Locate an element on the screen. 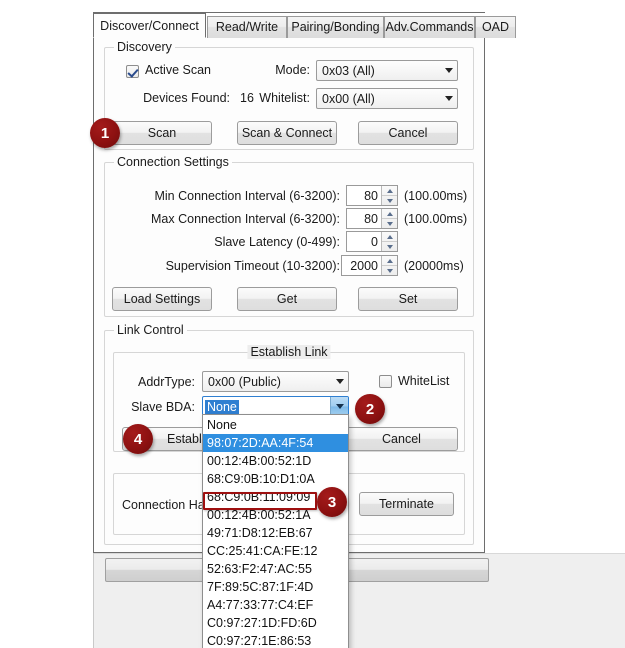 The image size is (625, 648). whitelist-combobox: 0x00 (All) is located at coordinates (387, 98).